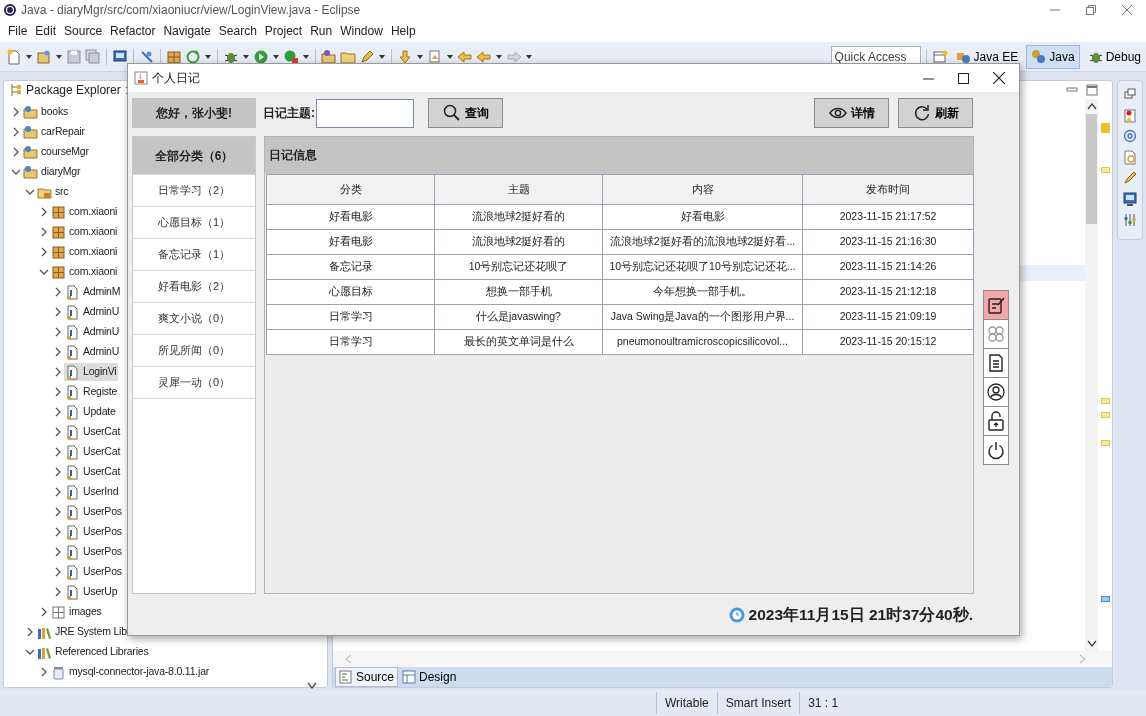 The width and height of the screenshot is (1146, 716). Describe the element at coordinates (54, 132) in the screenshot. I see `tree-item: carRepair` at that location.